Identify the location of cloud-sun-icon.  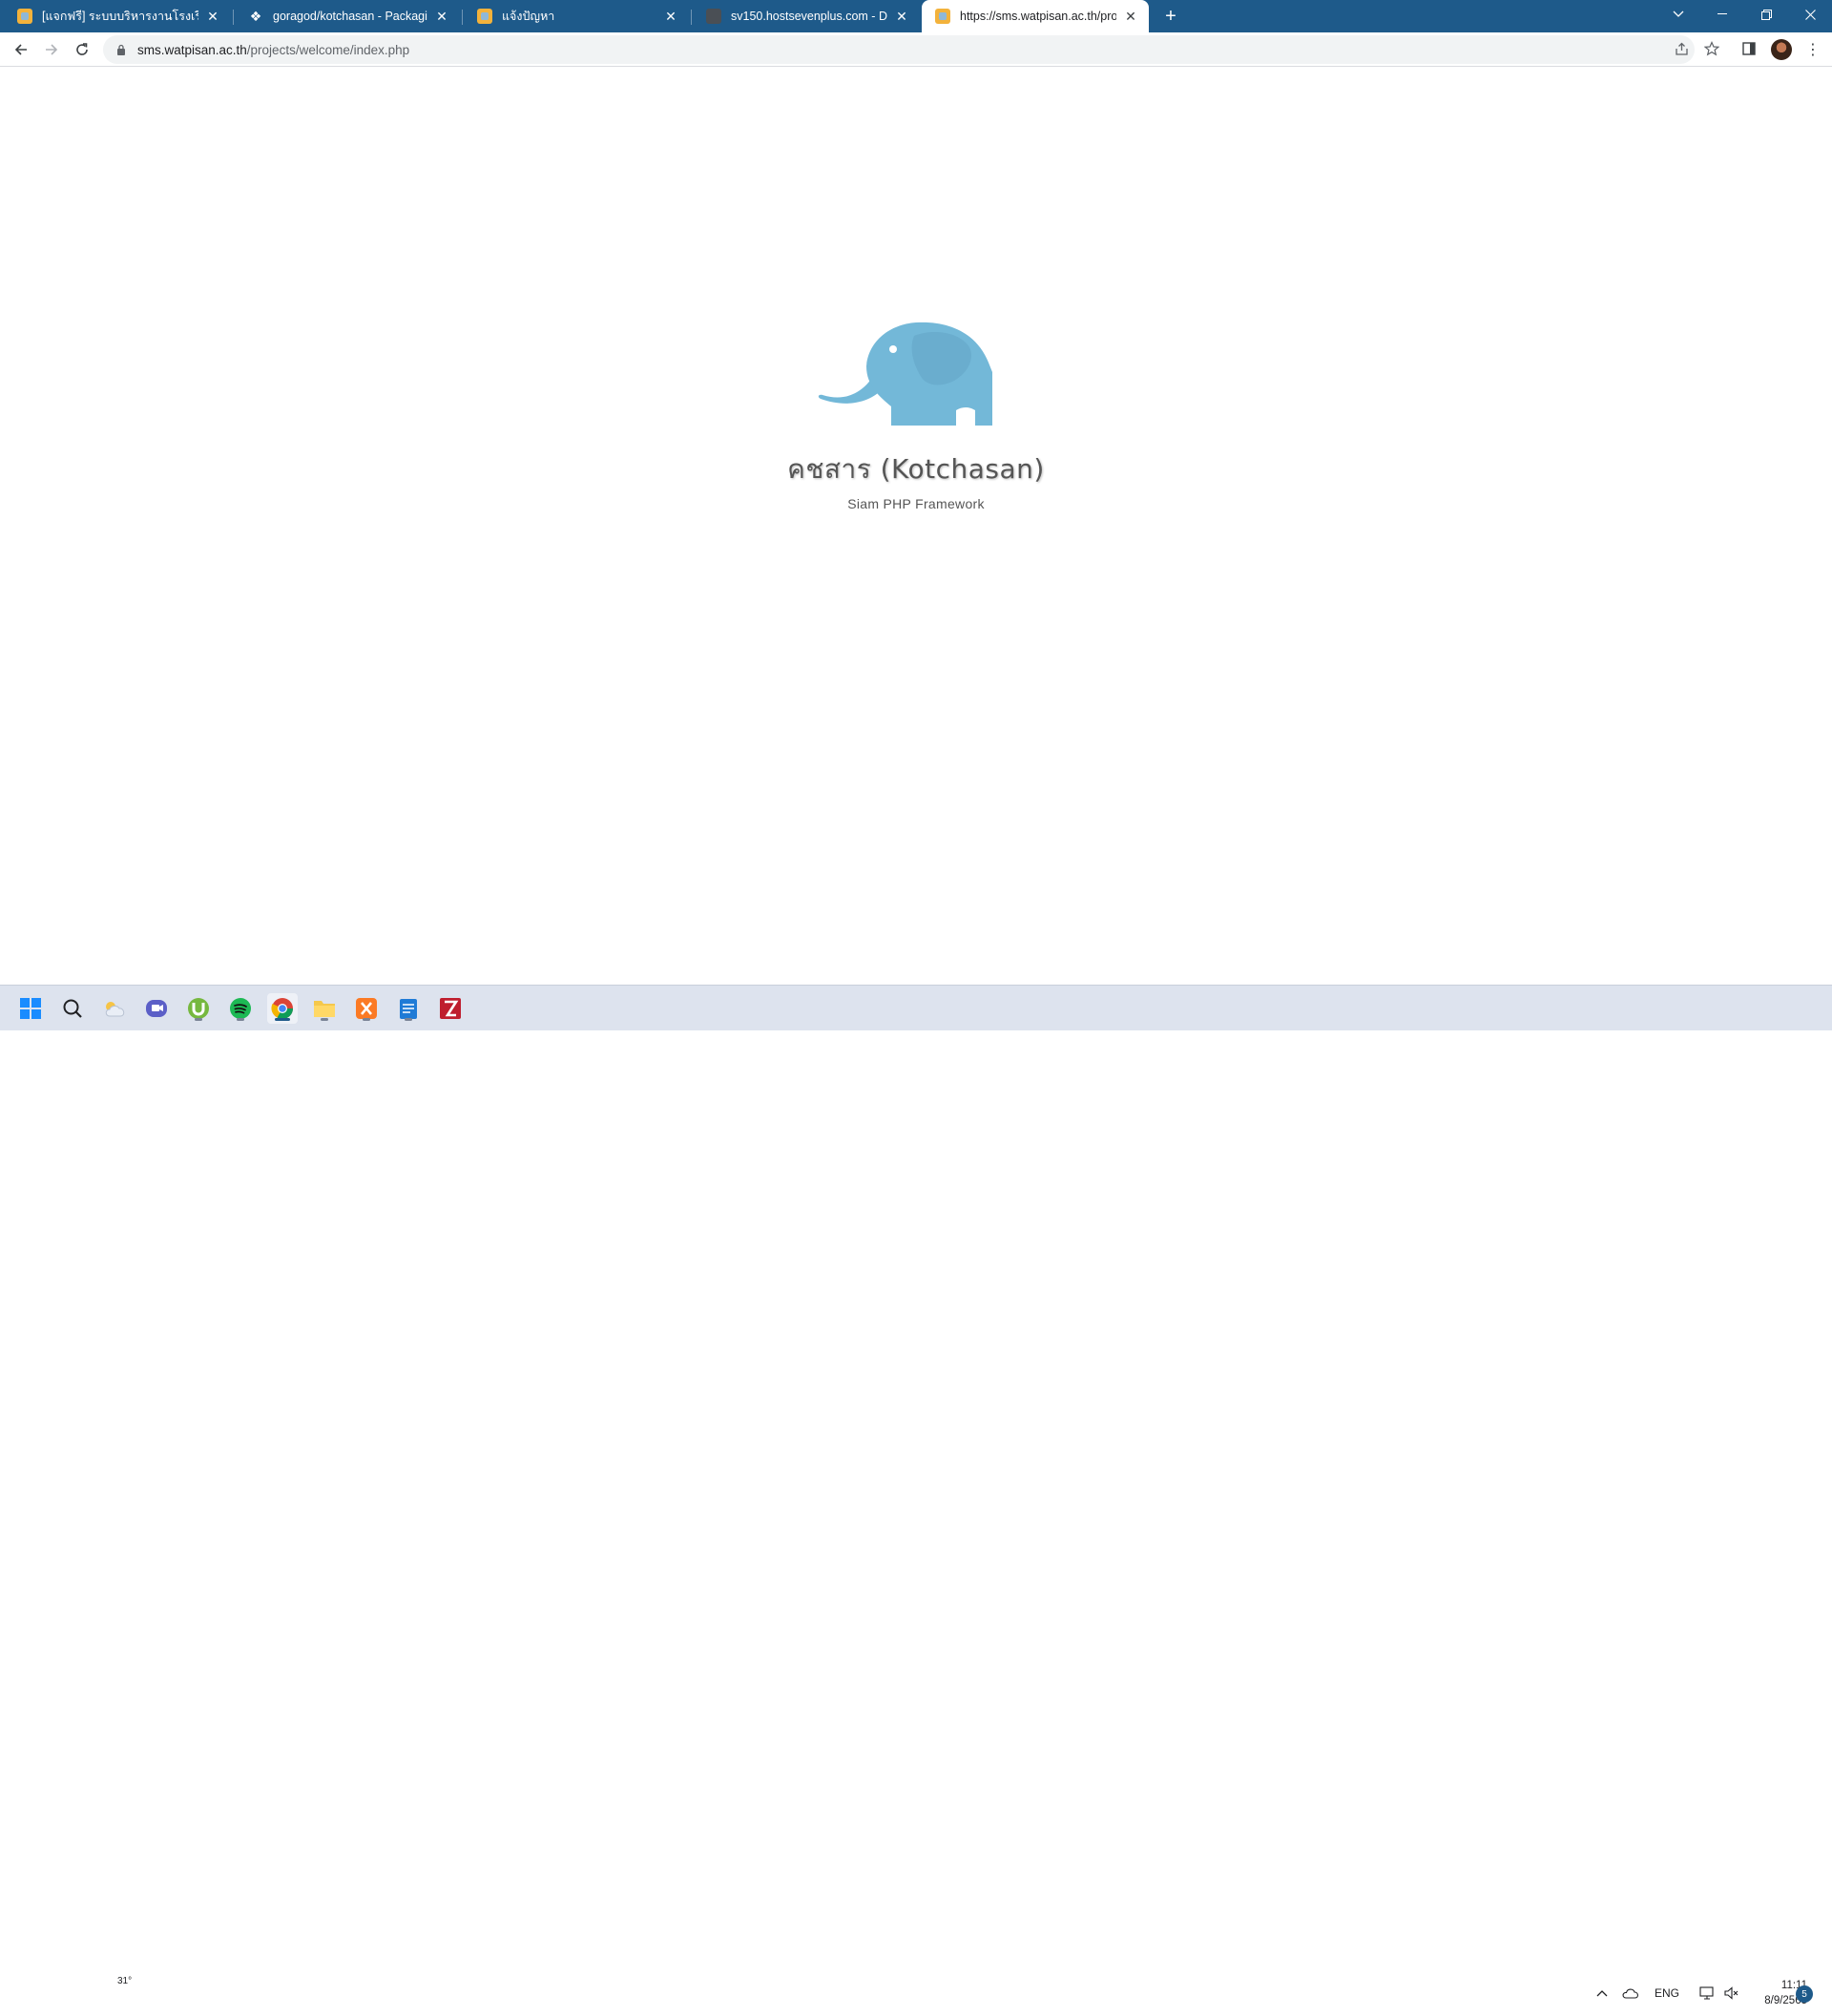
(115, 1009).